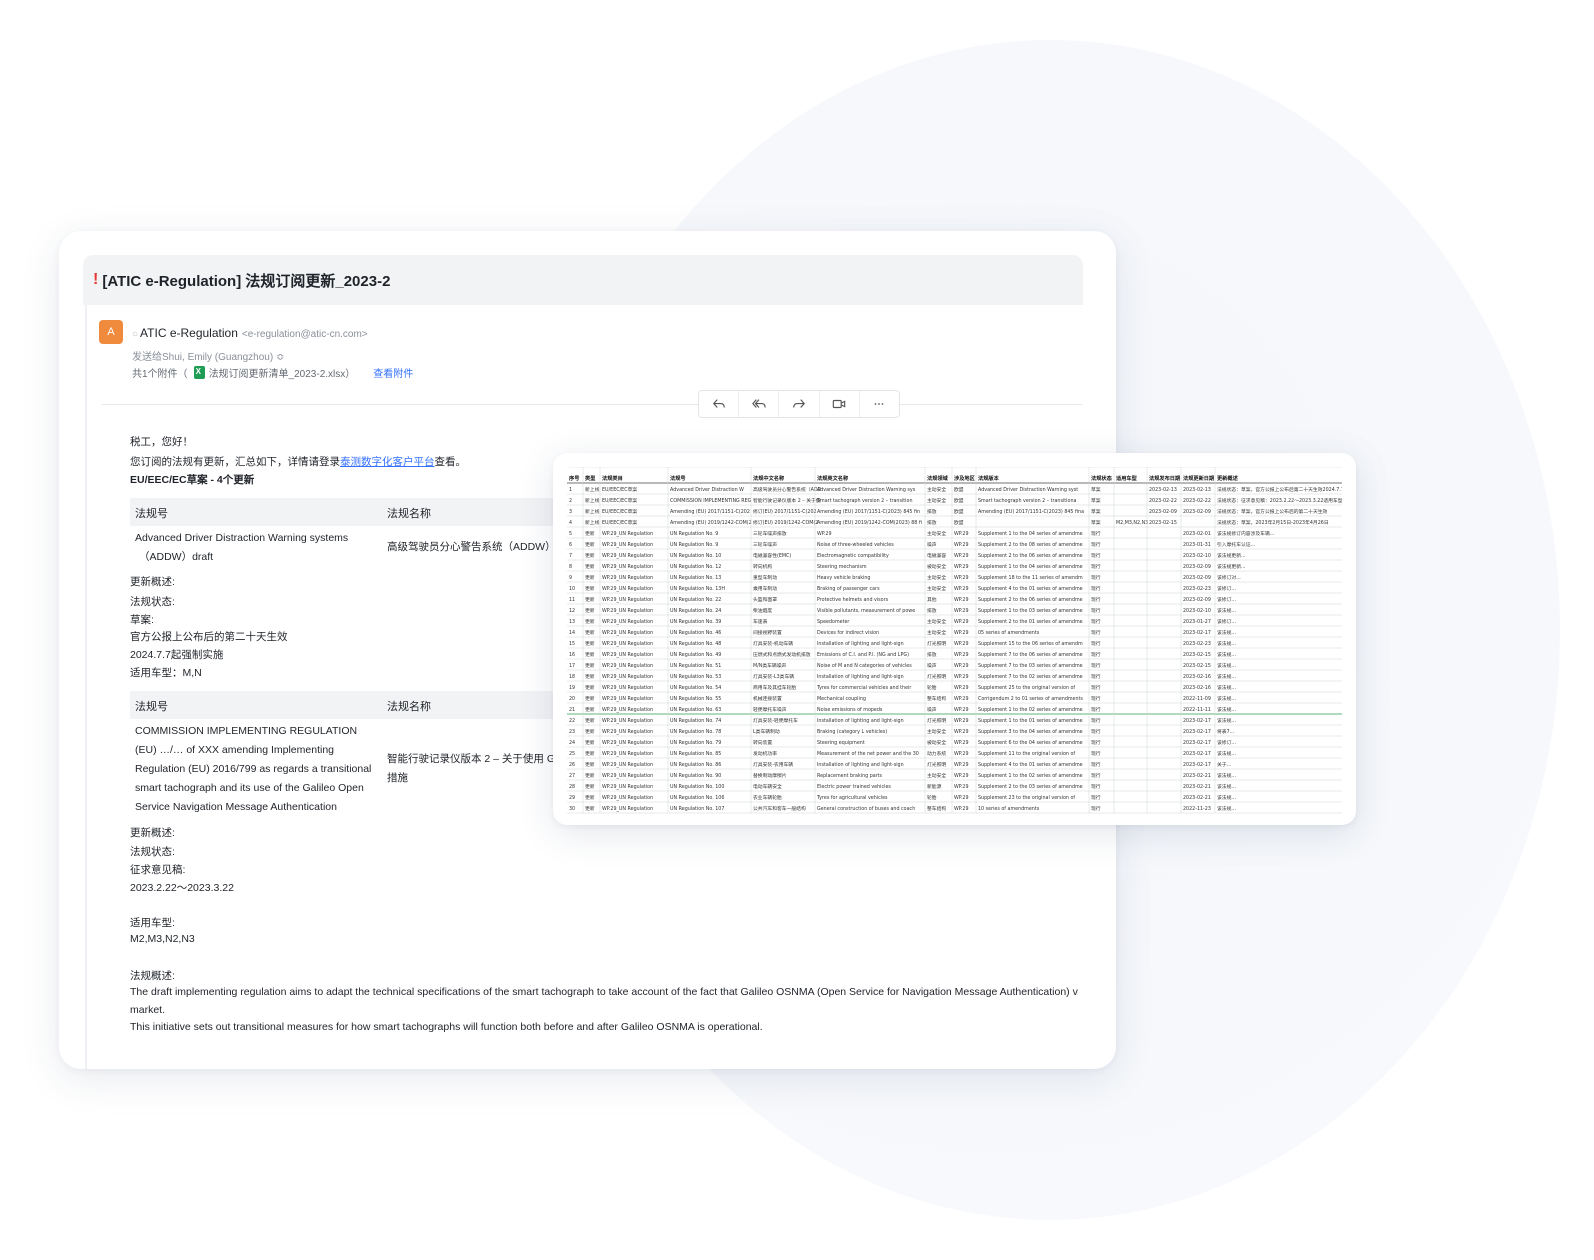 The image size is (1594, 1260). Describe the element at coordinates (365, 512) in the screenshot. I see `table-header-1: 法规号 法规名称` at that location.